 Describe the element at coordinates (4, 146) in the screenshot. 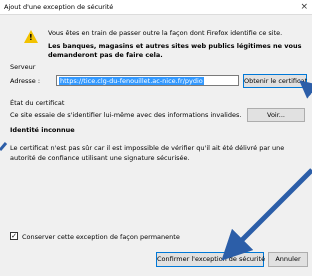

I see `annotation-arrow-left` at that location.